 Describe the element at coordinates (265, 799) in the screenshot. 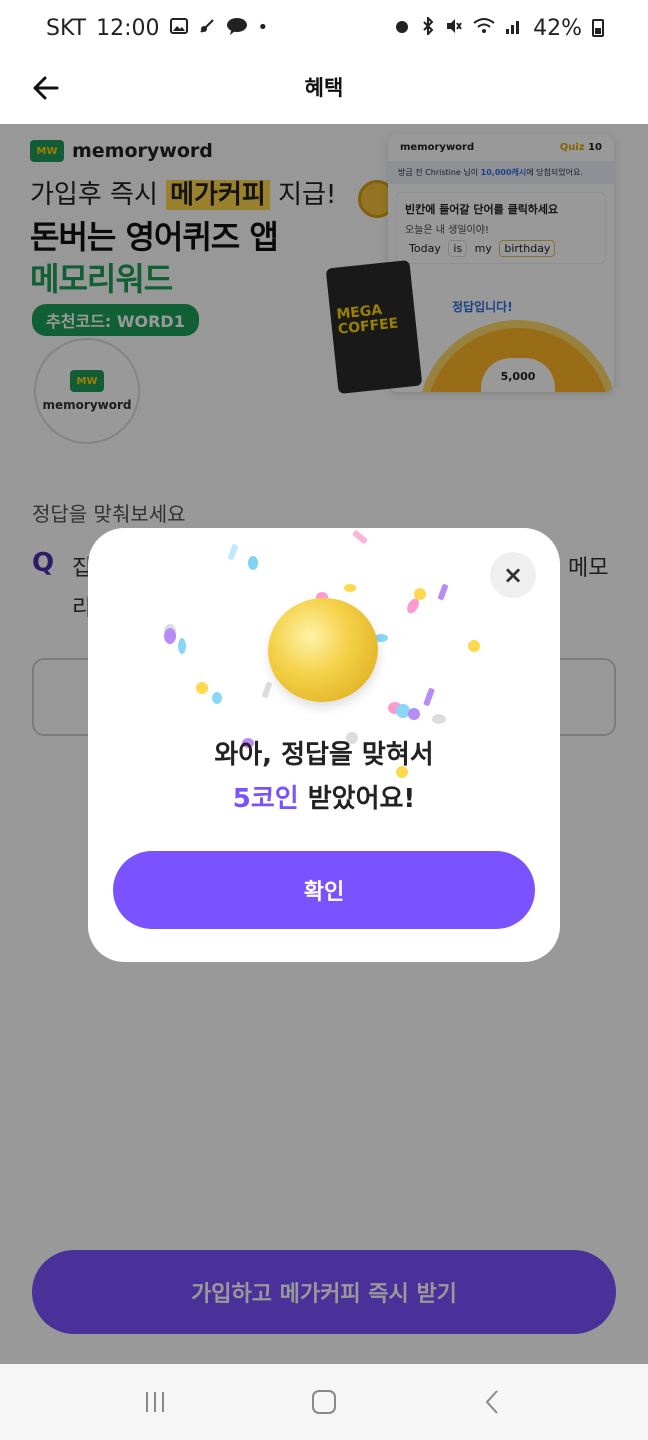

I see `coin-amount: 5코인` at that location.